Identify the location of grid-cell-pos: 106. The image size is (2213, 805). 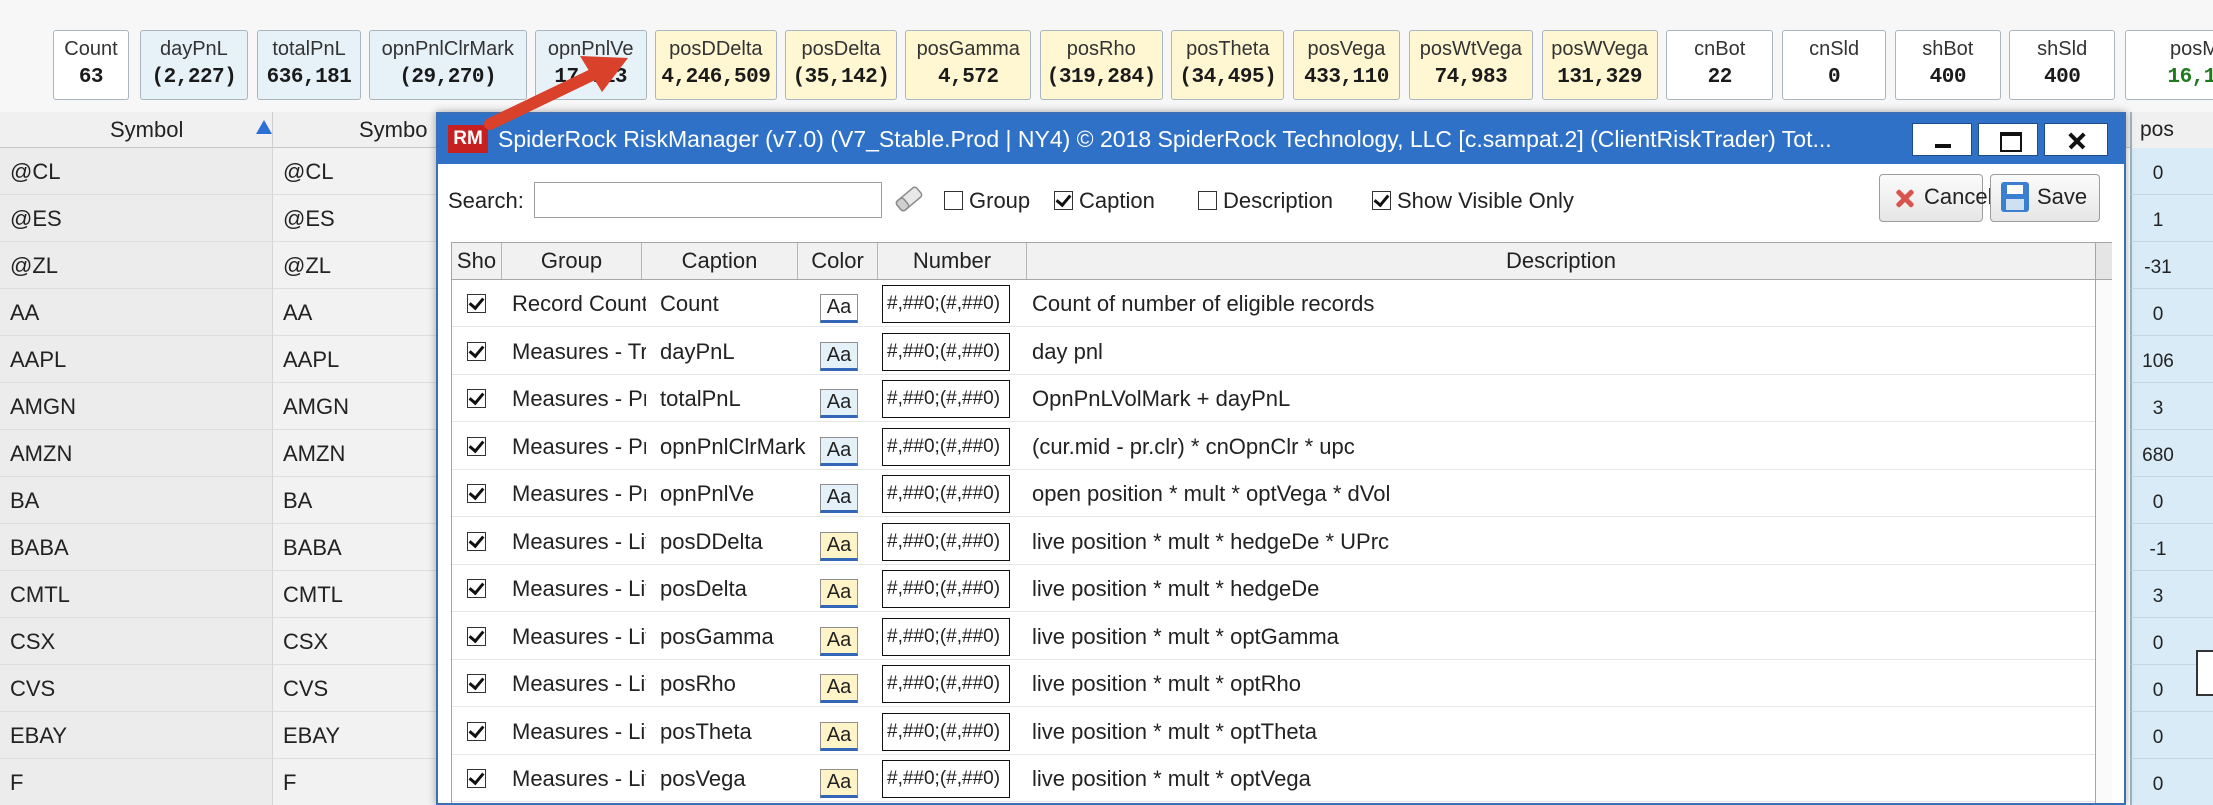
(2171, 359).